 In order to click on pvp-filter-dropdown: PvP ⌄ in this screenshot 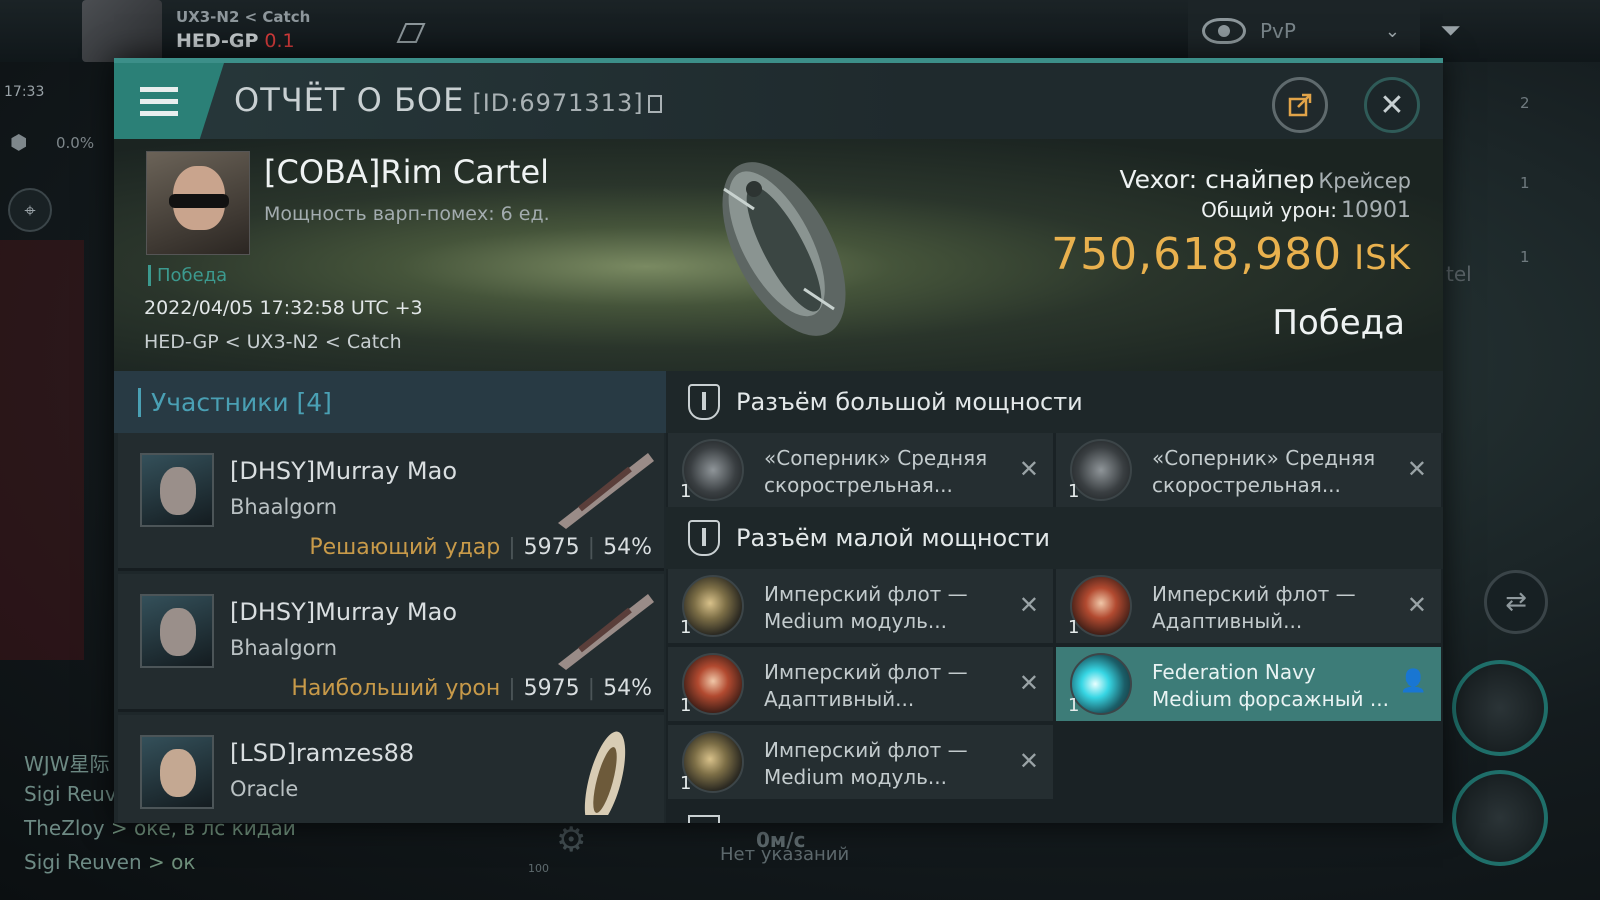, I will do `click(1304, 31)`.